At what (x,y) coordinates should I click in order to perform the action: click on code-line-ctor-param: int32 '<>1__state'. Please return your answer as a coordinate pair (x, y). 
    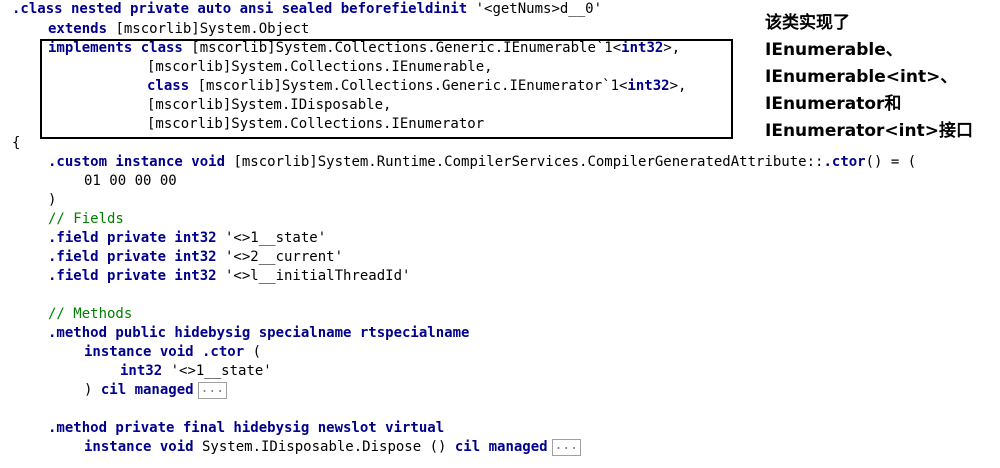
    Looking at the image, I should click on (196, 371).